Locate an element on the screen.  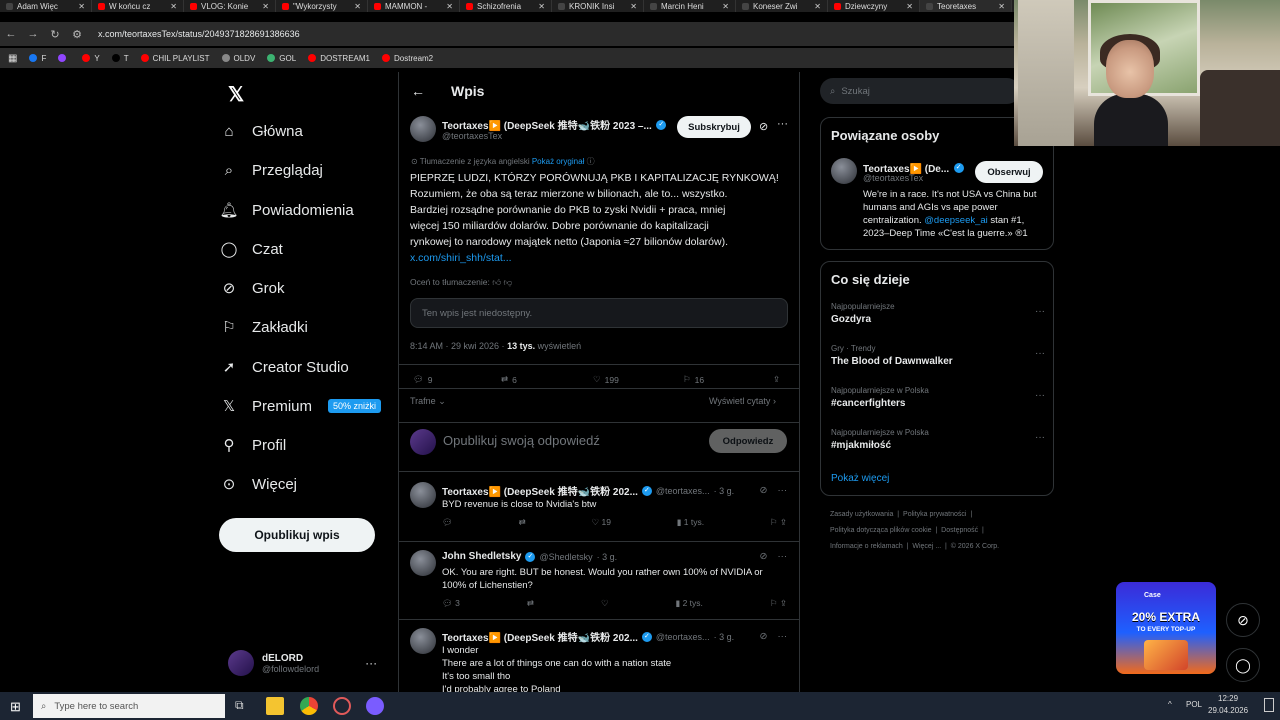
trend-item: Gry · Trendy The Blood of Dawnwalker ··· is located at coordinates (938, 355).